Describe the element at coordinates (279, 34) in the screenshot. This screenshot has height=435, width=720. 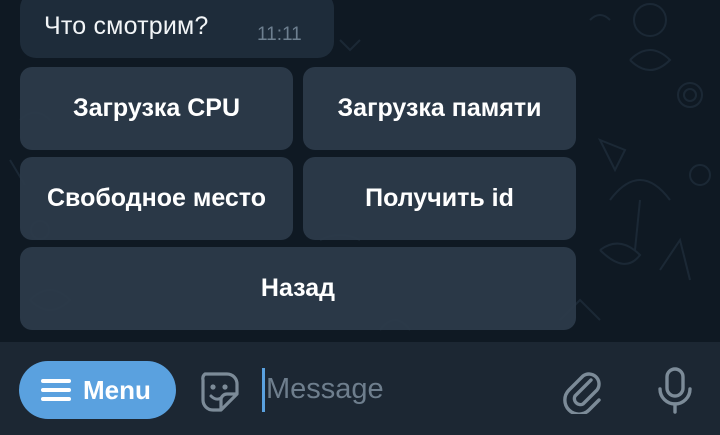
I see `message-time: 11:11` at that location.